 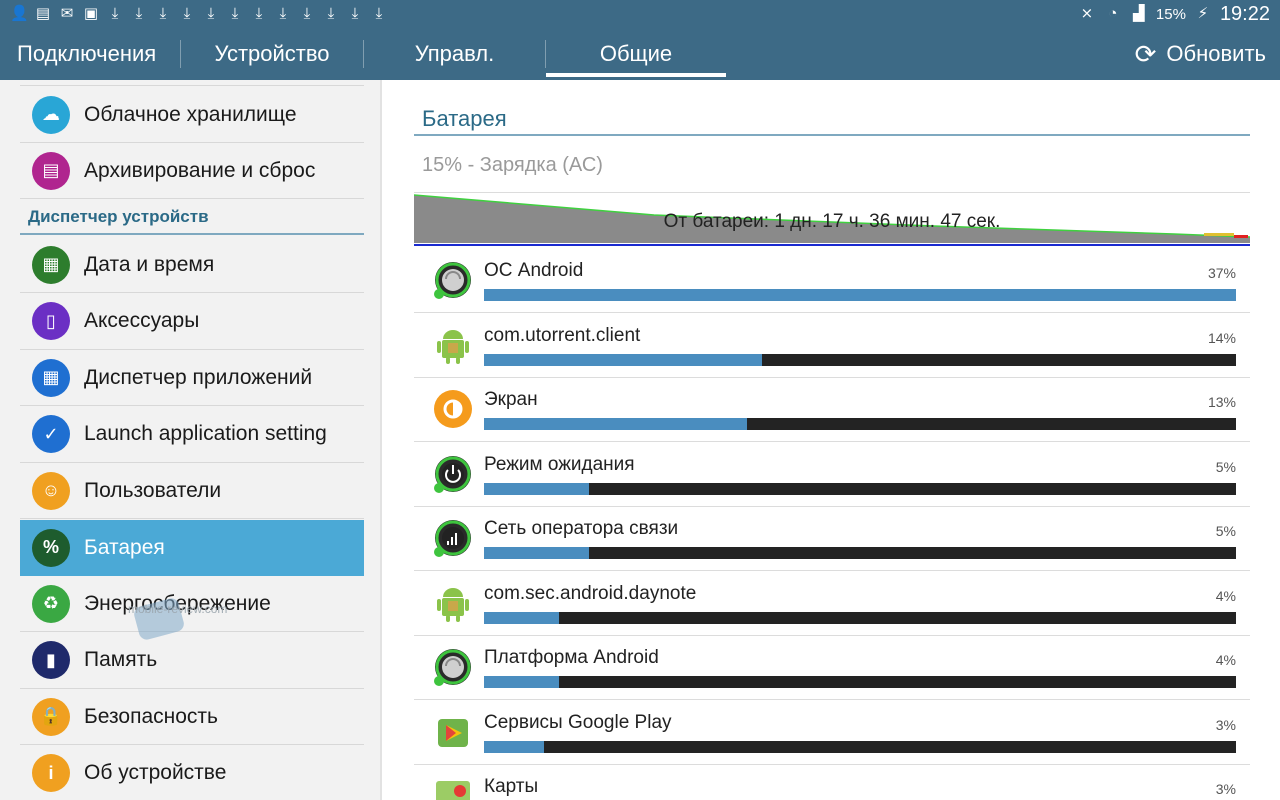 I want to click on usage-row: Карты 3%, so click(x=832, y=782).